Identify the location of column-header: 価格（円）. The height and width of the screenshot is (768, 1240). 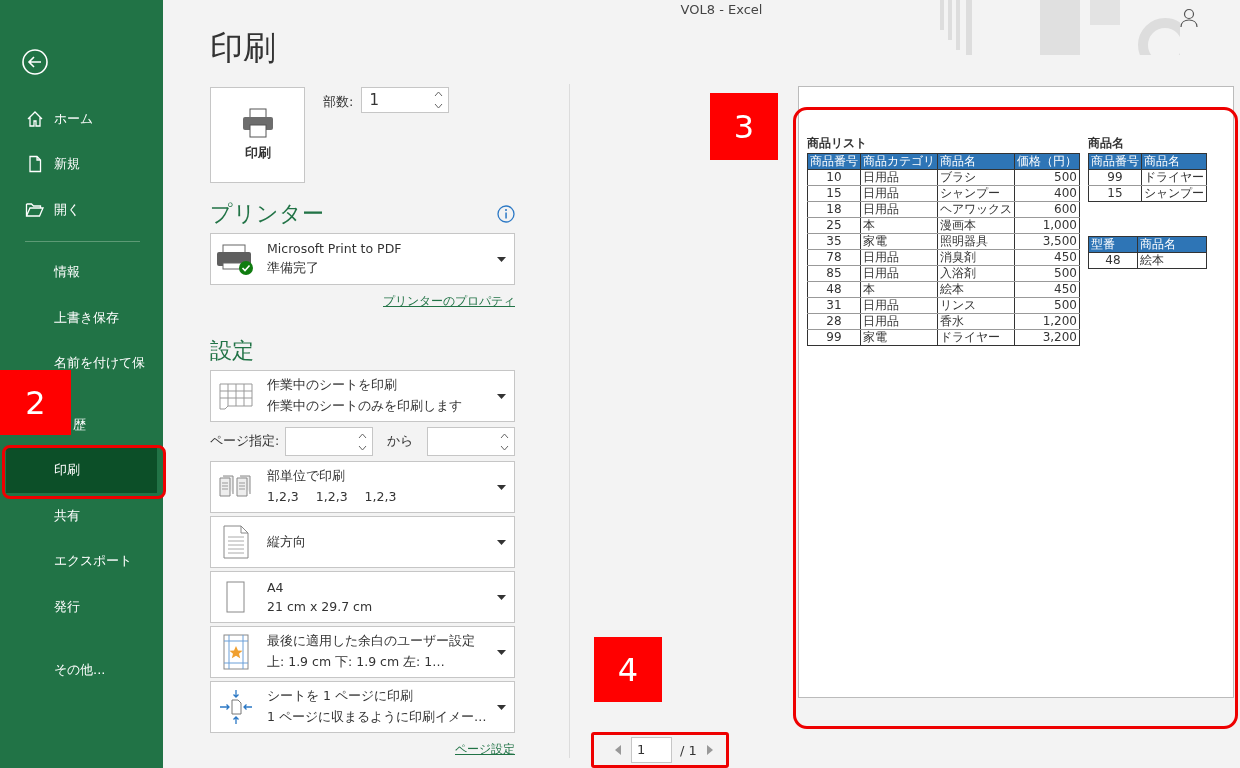
(1047, 161).